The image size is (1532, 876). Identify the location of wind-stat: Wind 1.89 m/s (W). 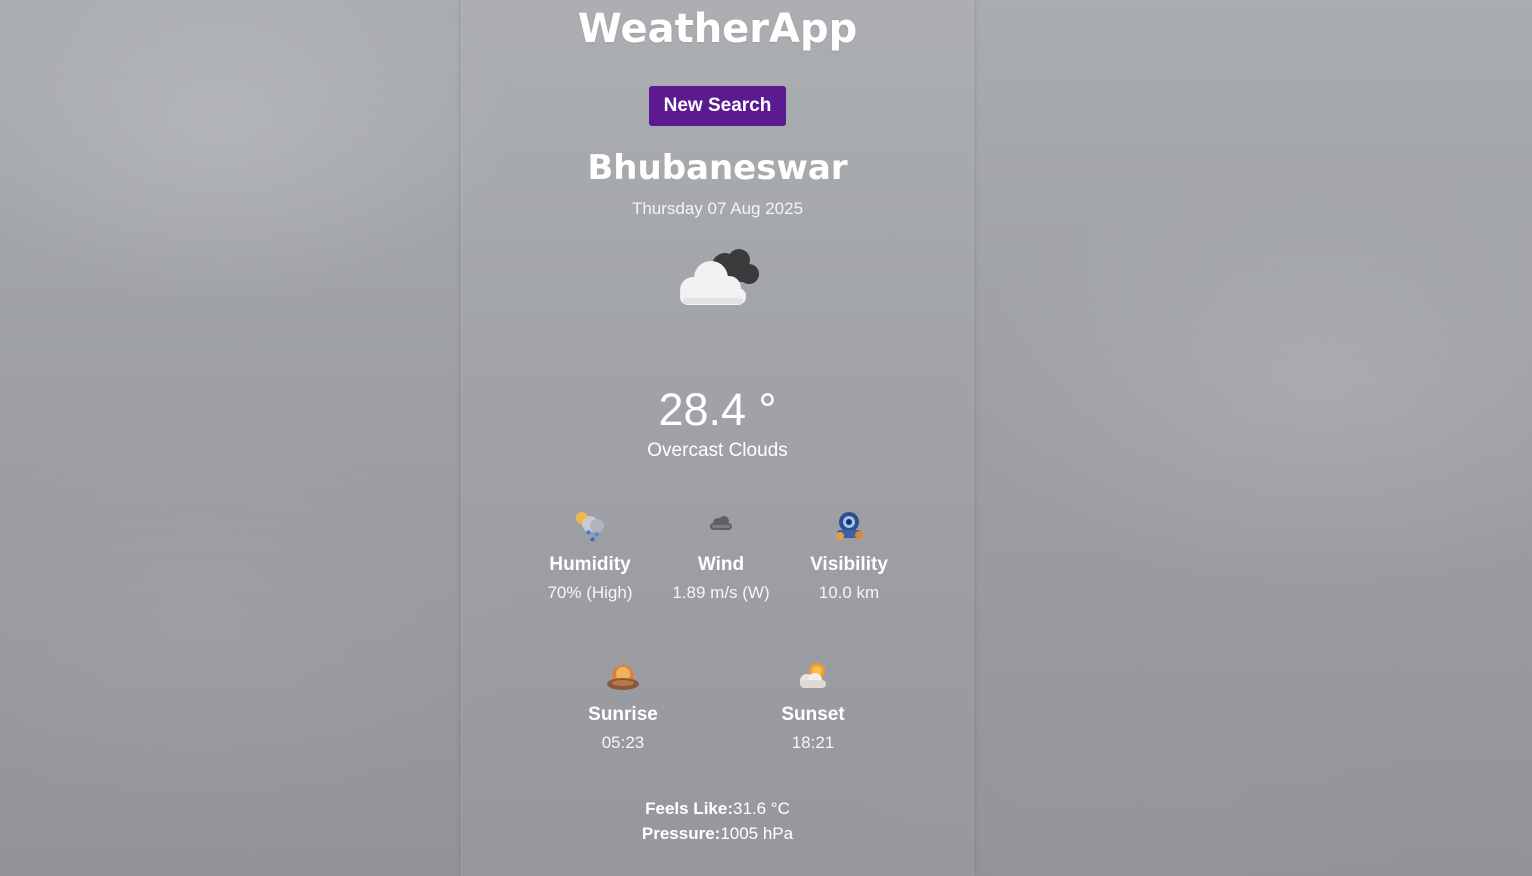
(721, 554).